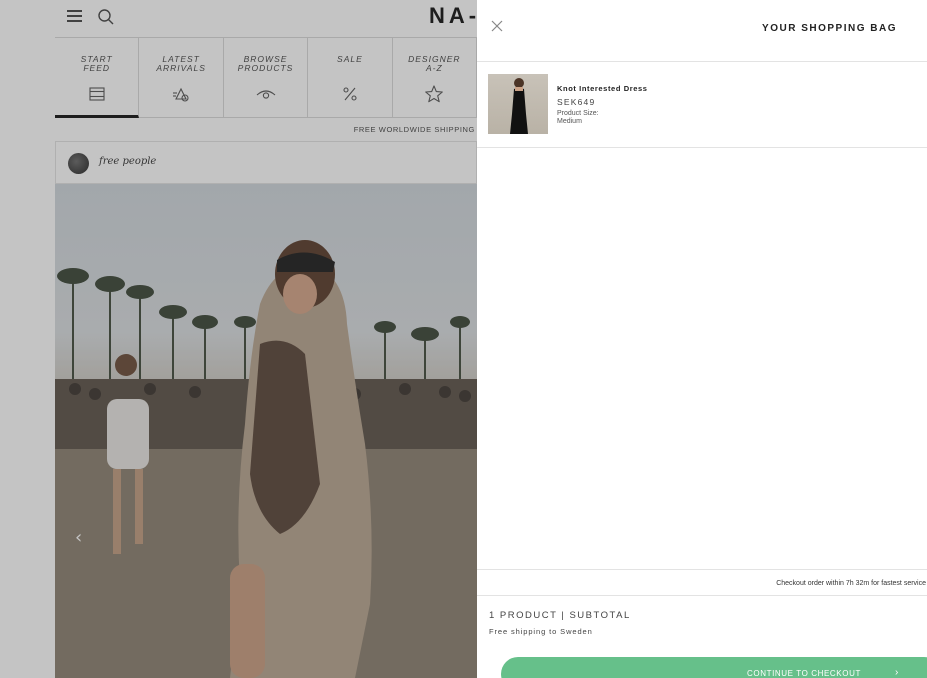 This screenshot has width=927, height=678. I want to click on bag-title: YOUR SHOPPING BAG, so click(829, 28).